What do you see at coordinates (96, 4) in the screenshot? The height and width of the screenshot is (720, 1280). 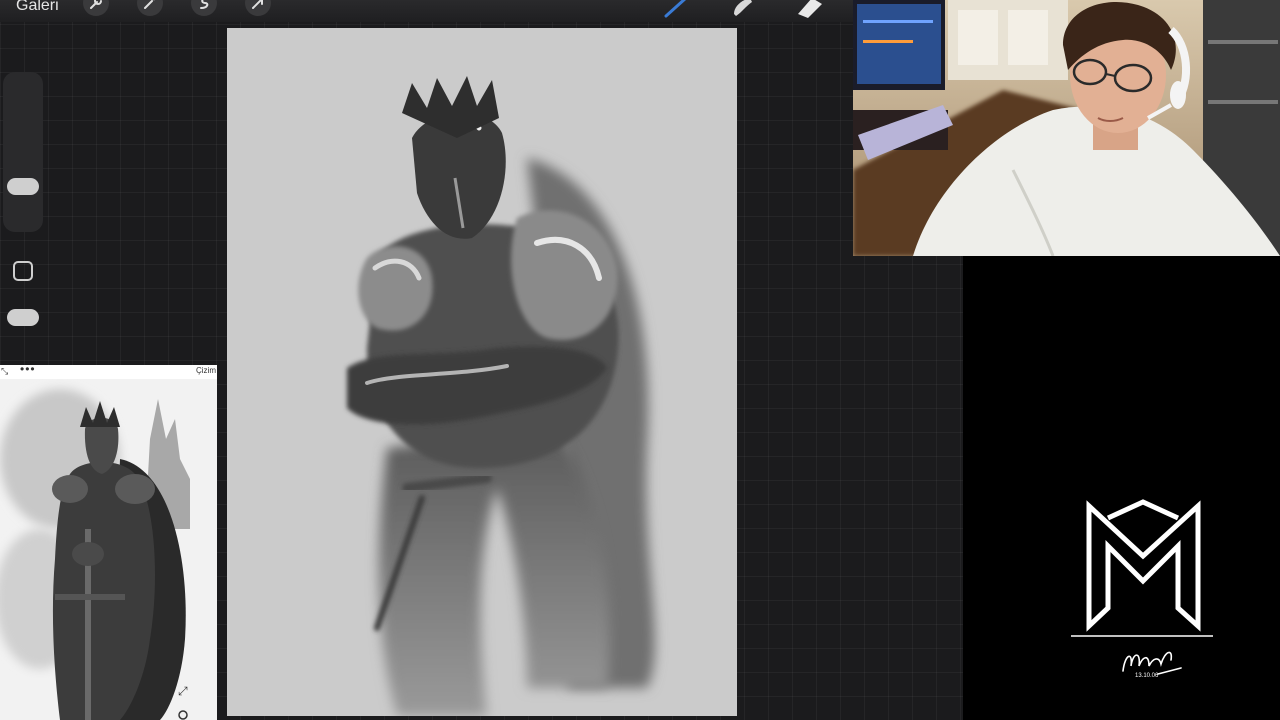 I see `wrench-icon` at bounding box center [96, 4].